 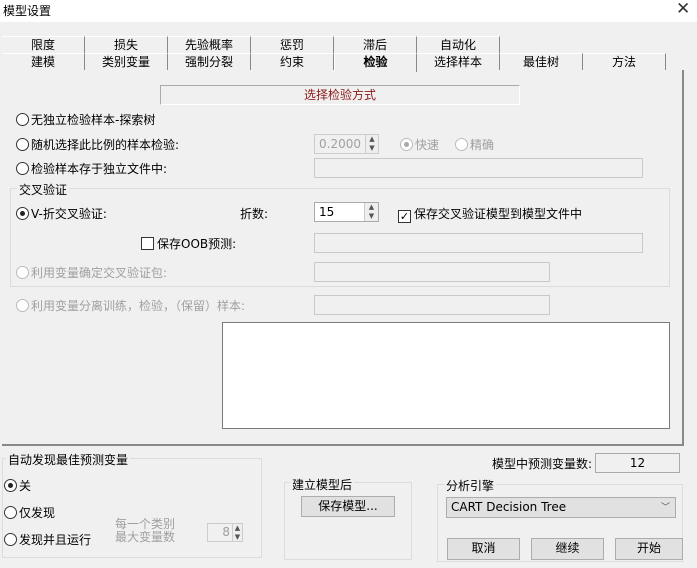 What do you see at coordinates (541, 61) in the screenshot?
I see `tab-6: 最佳树` at bounding box center [541, 61].